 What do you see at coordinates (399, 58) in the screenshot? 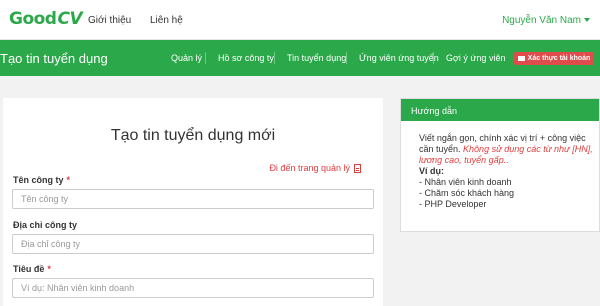
I see `nav-applicants: Ứng viên ứng tuyển` at bounding box center [399, 58].